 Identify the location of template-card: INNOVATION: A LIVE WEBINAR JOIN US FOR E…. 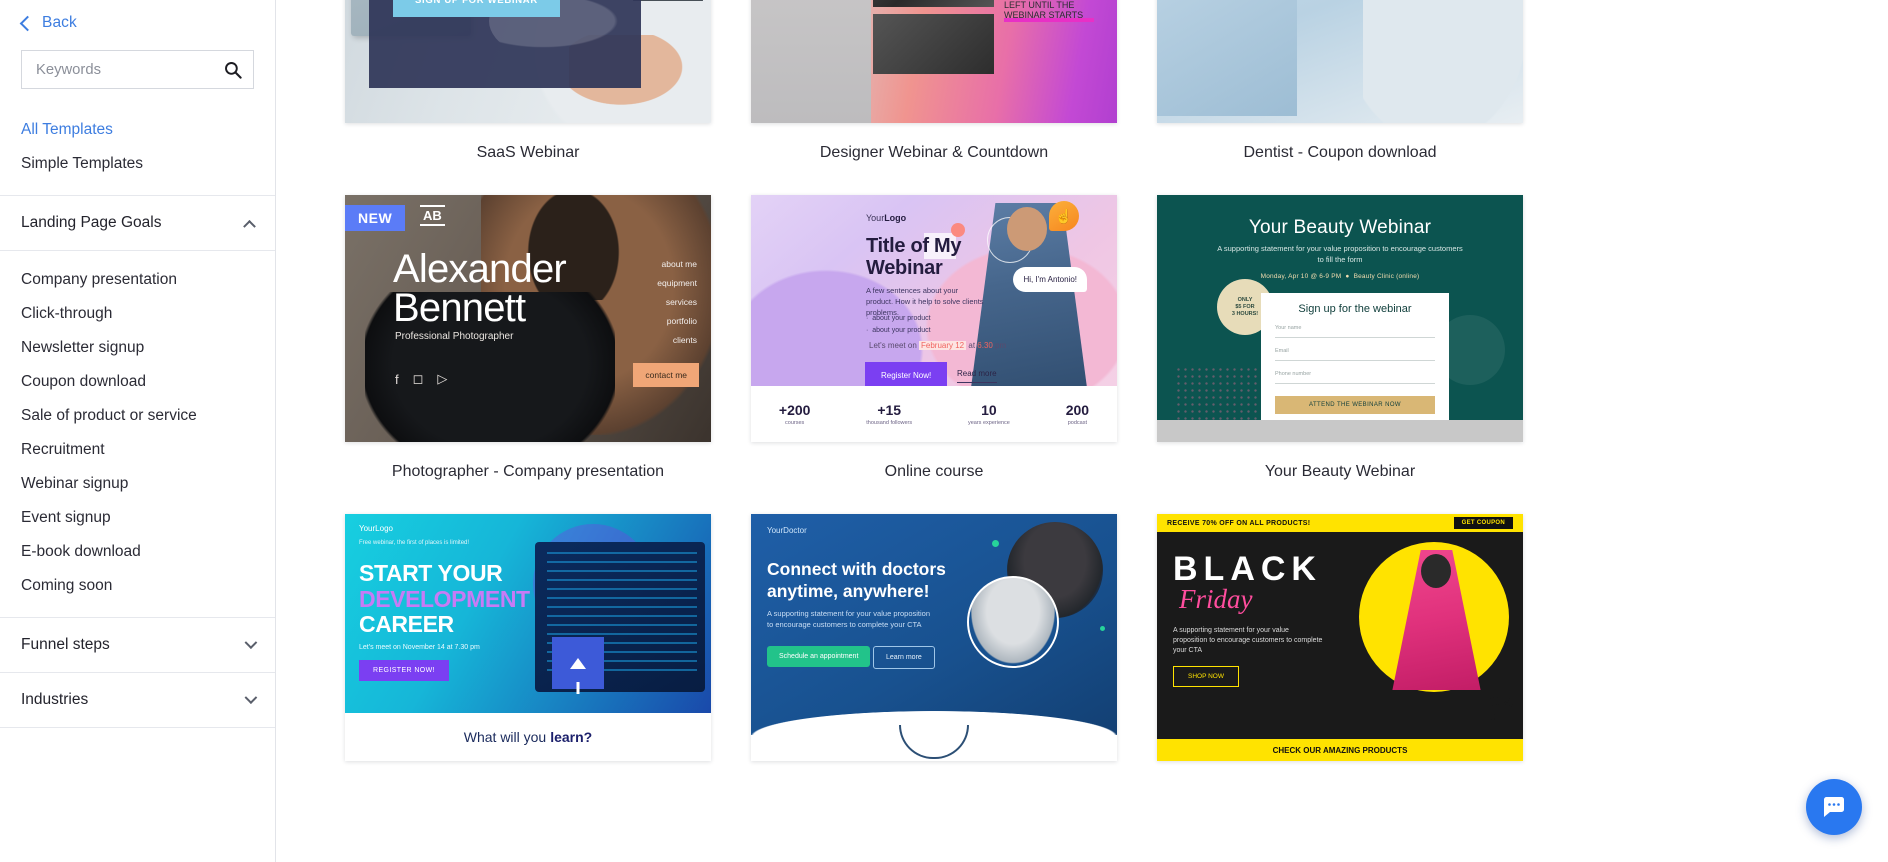
(934, 97).